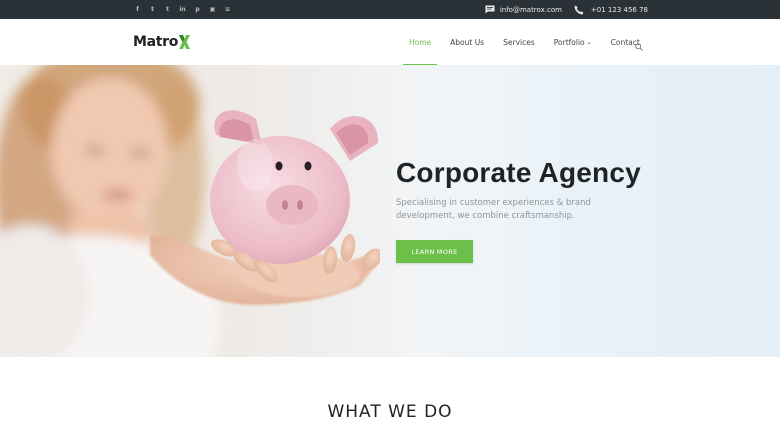 The width and height of the screenshot is (780, 422). What do you see at coordinates (434, 251) in the screenshot?
I see `learn-more-button: LEARN MORE` at bounding box center [434, 251].